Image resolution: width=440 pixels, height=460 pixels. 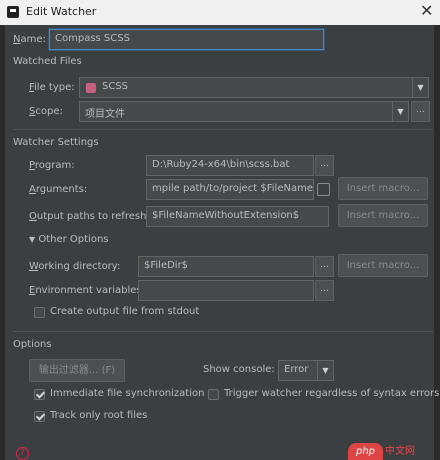 I want to click on scope-label: Scope:, so click(x=46, y=111).